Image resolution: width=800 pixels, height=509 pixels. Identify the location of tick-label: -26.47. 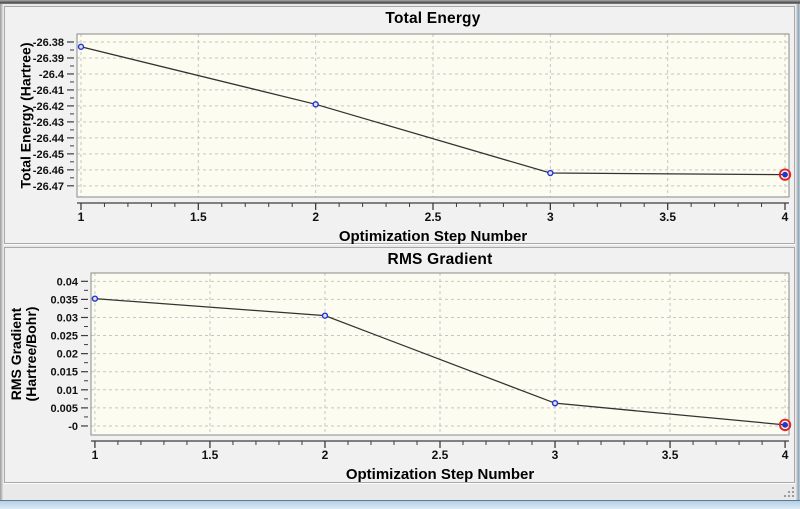
(48, 187).